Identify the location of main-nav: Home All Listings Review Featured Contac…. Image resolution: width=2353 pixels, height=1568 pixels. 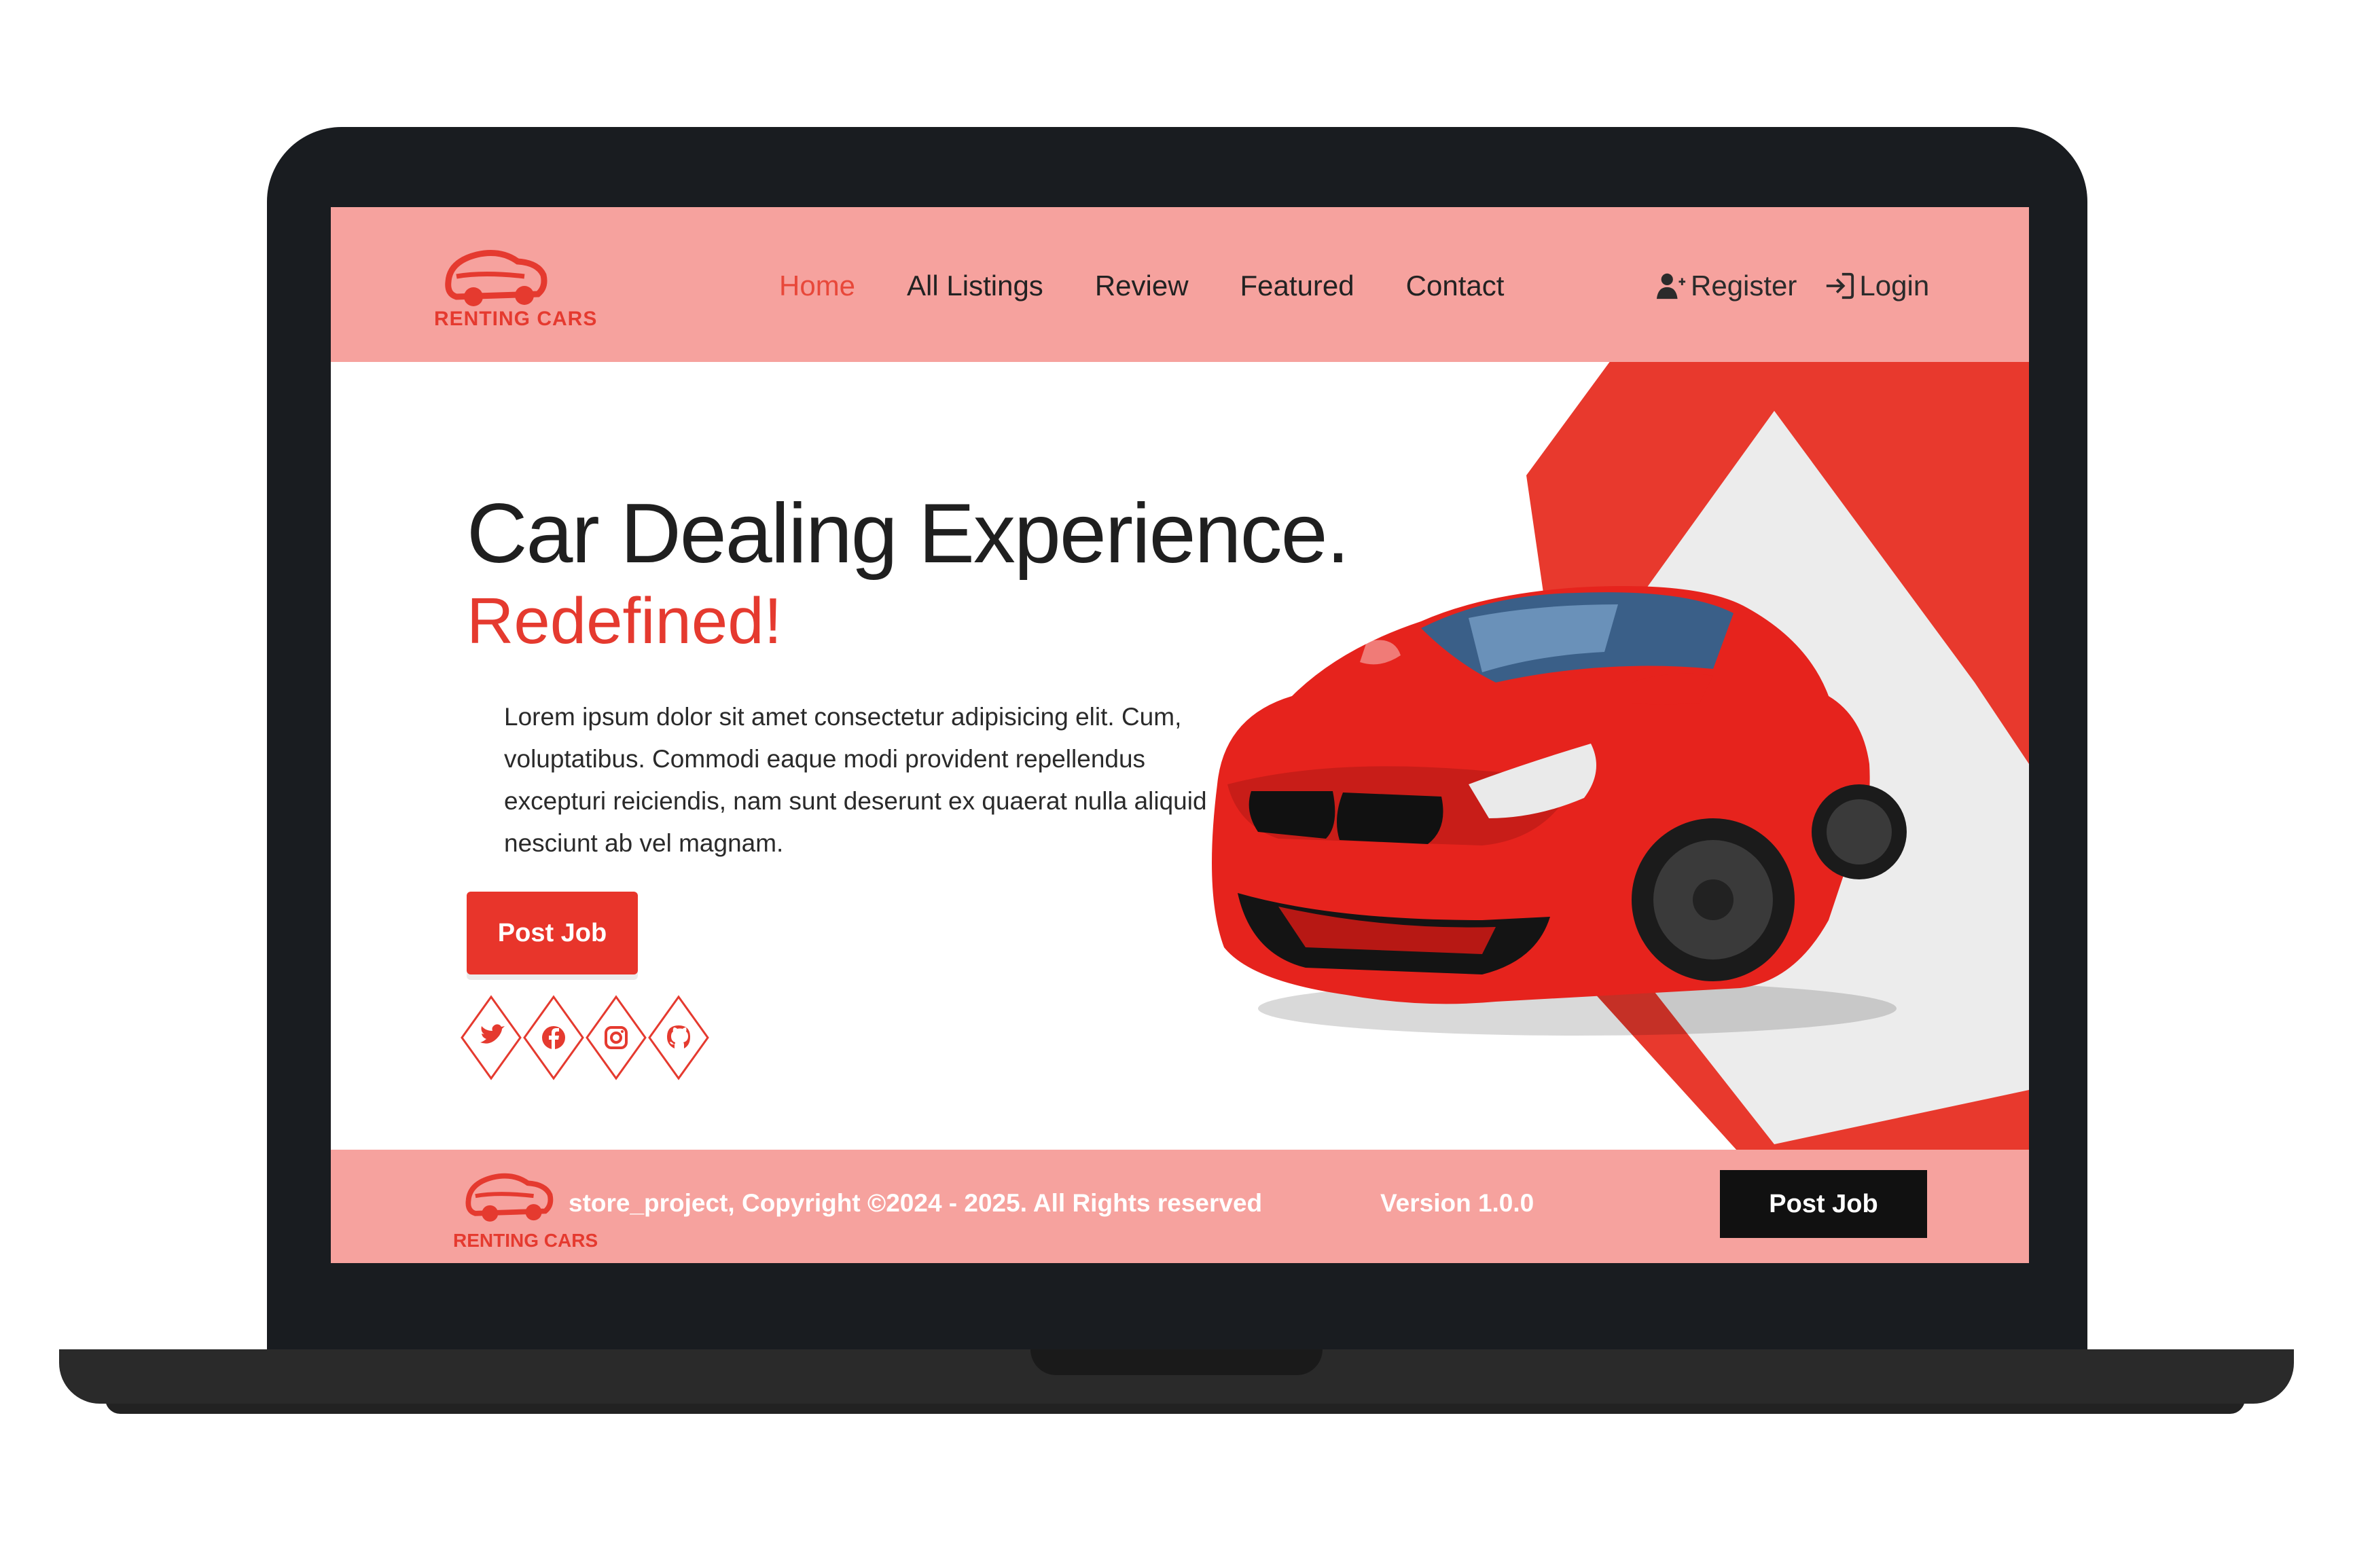
(1141, 286).